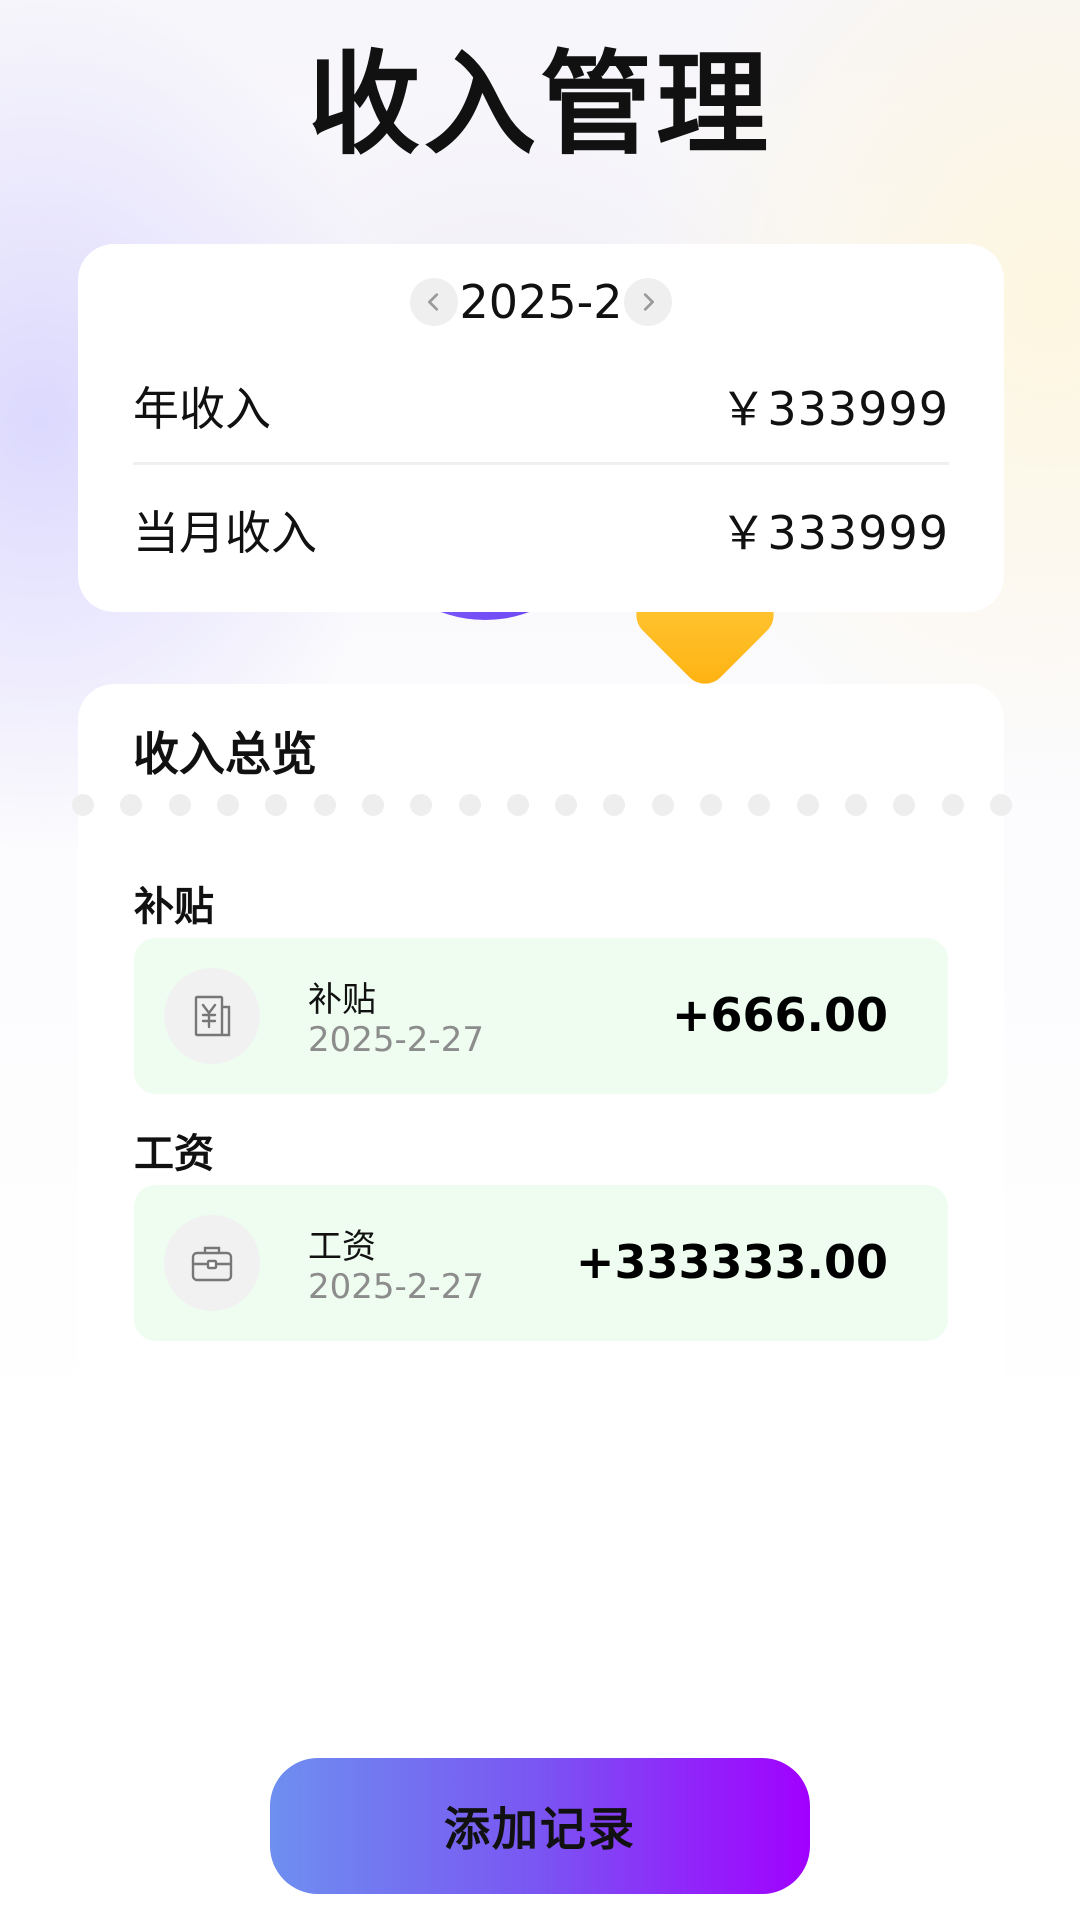 The width and height of the screenshot is (1080, 1920). Describe the element at coordinates (834, 533) in the screenshot. I see `monthly-income-value: ￥333999` at that location.